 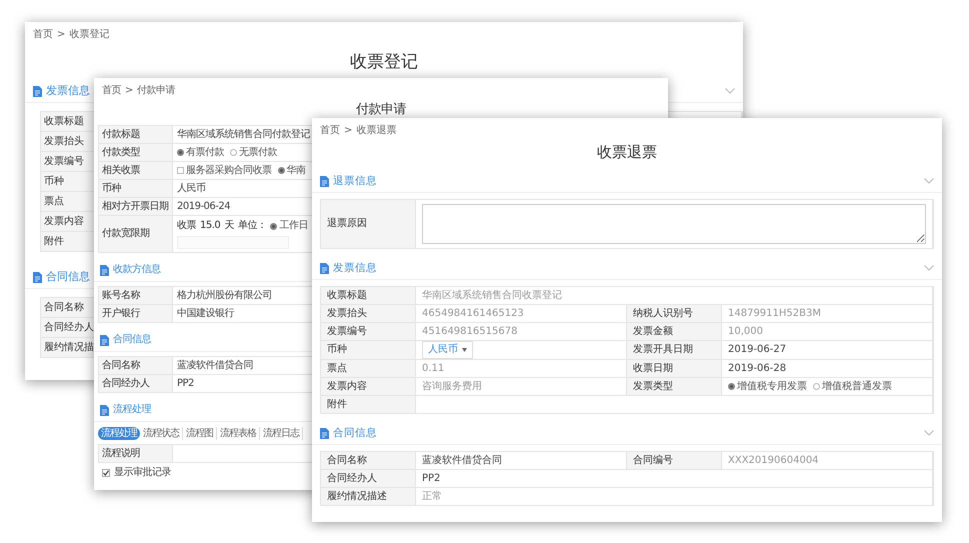 I want to click on field-value: 2019-06-27, so click(x=757, y=350).